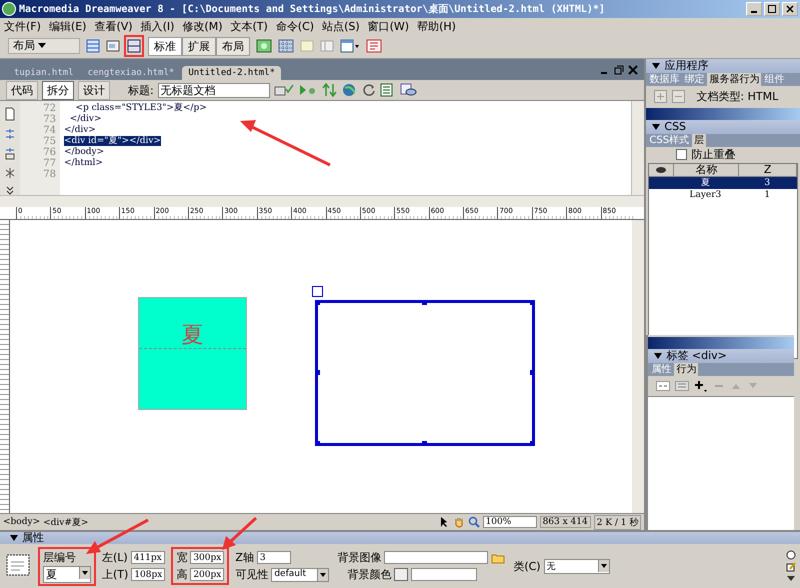 This screenshot has height=588, width=800. What do you see at coordinates (202, 26) in the screenshot?
I see `menu-item: 修改(M)` at bounding box center [202, 26].